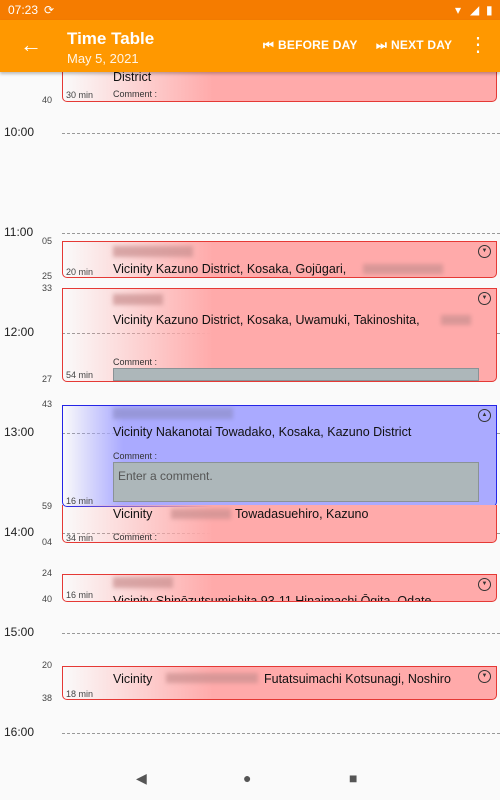 The height and width of the screenshot is (800, 500). I want to click on page-subtitle-date: May 5, 2021, so click(103, 58).